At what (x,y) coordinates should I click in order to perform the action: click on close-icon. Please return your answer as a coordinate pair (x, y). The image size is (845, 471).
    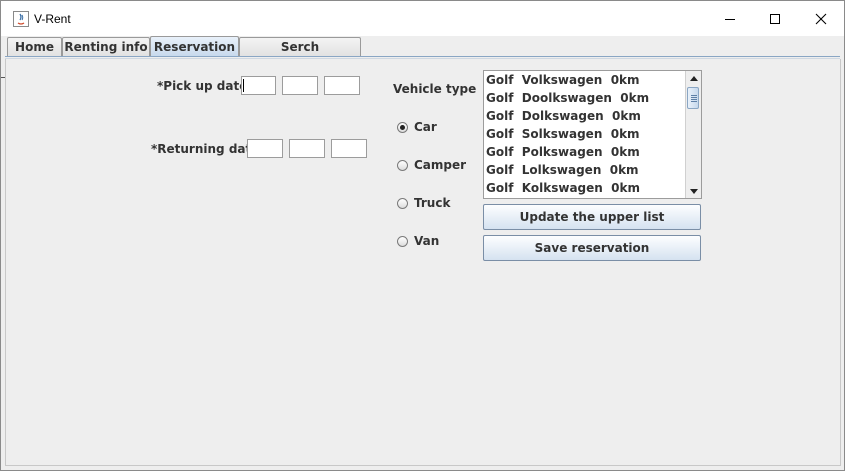
    Looking at the image, I should click on (821, 18).